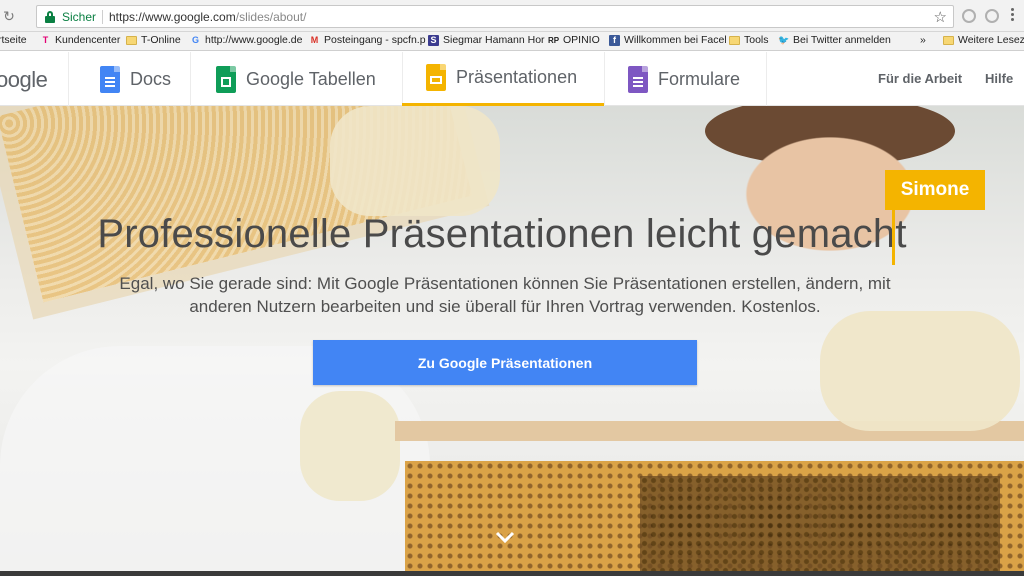 Image resolution: width=1024 pixels, height=576 pixels. I want to click on facebook-icon: f, so click(614, 40).